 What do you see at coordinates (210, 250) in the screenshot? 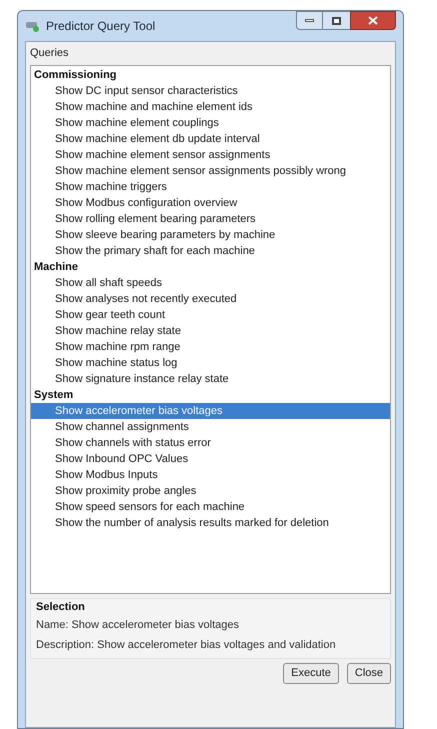
I see `query-item: Show the primary shaft for each machine` at bounding box center [210, 250].